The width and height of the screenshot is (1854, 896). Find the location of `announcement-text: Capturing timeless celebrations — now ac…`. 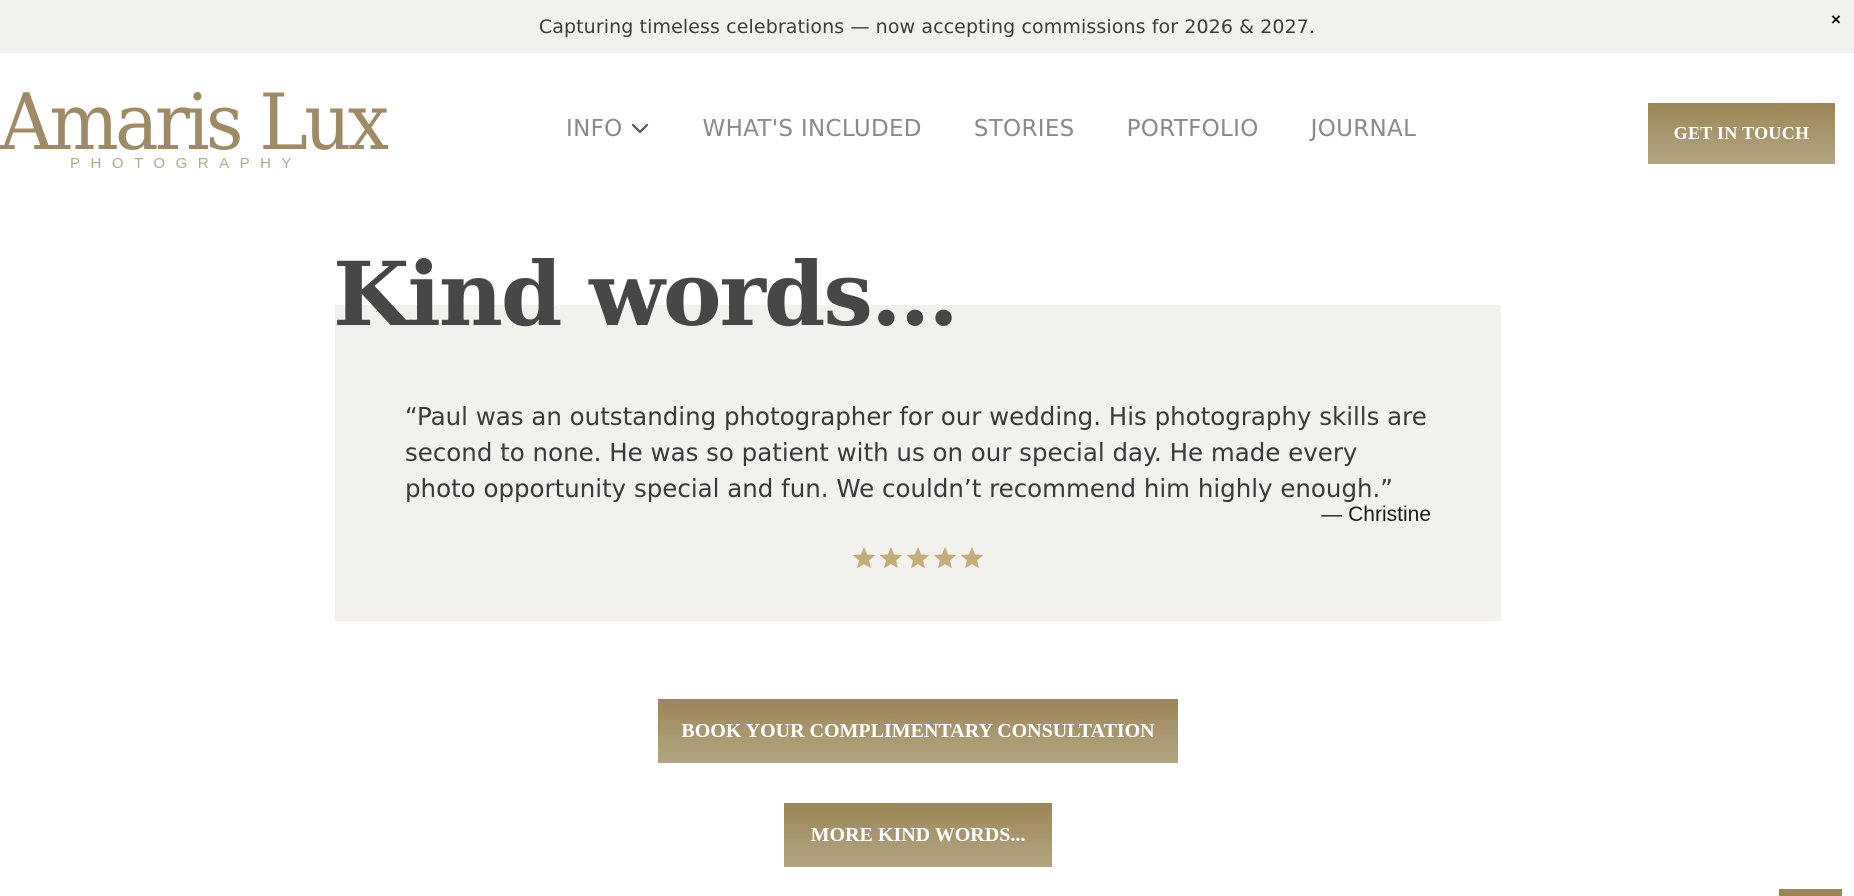

announcement-text: Capturing timeless celebrations — now ac… is located at coordinates (927, 26).